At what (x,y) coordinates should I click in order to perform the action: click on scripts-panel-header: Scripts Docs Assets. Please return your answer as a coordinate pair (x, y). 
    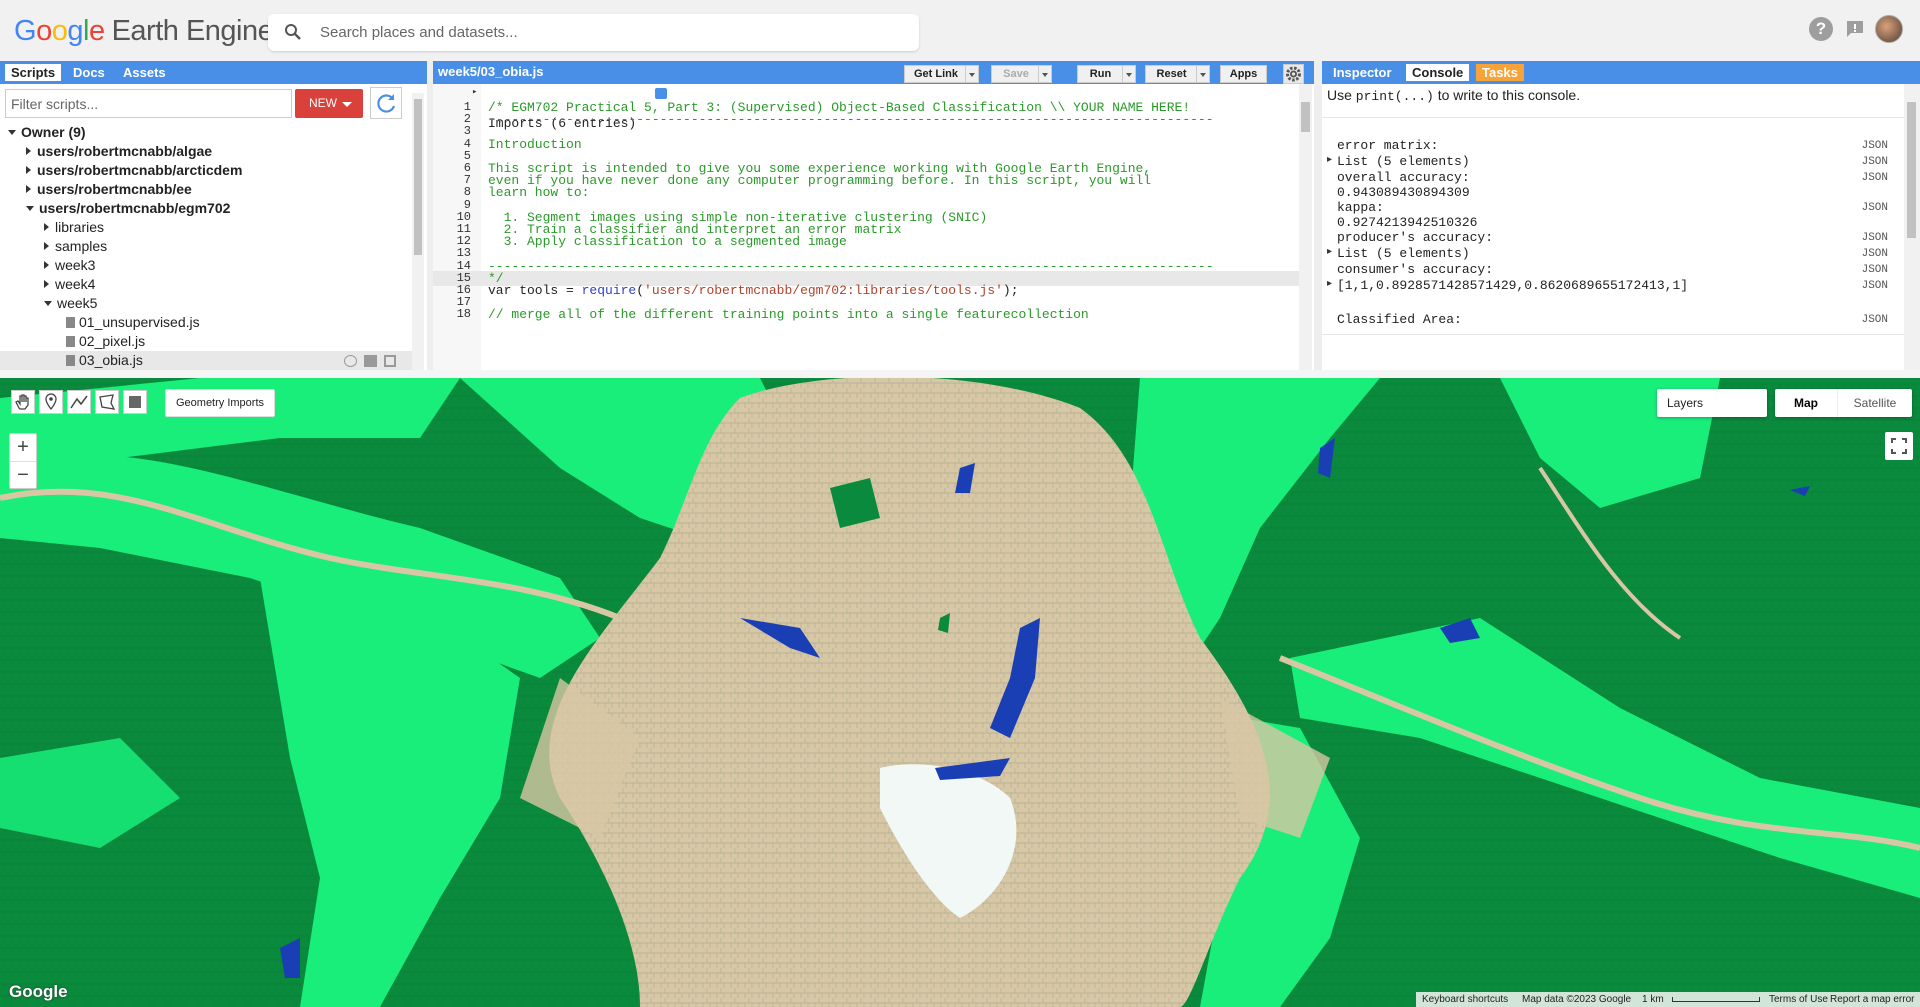
    Looking at the image, I should click on (213, 72).